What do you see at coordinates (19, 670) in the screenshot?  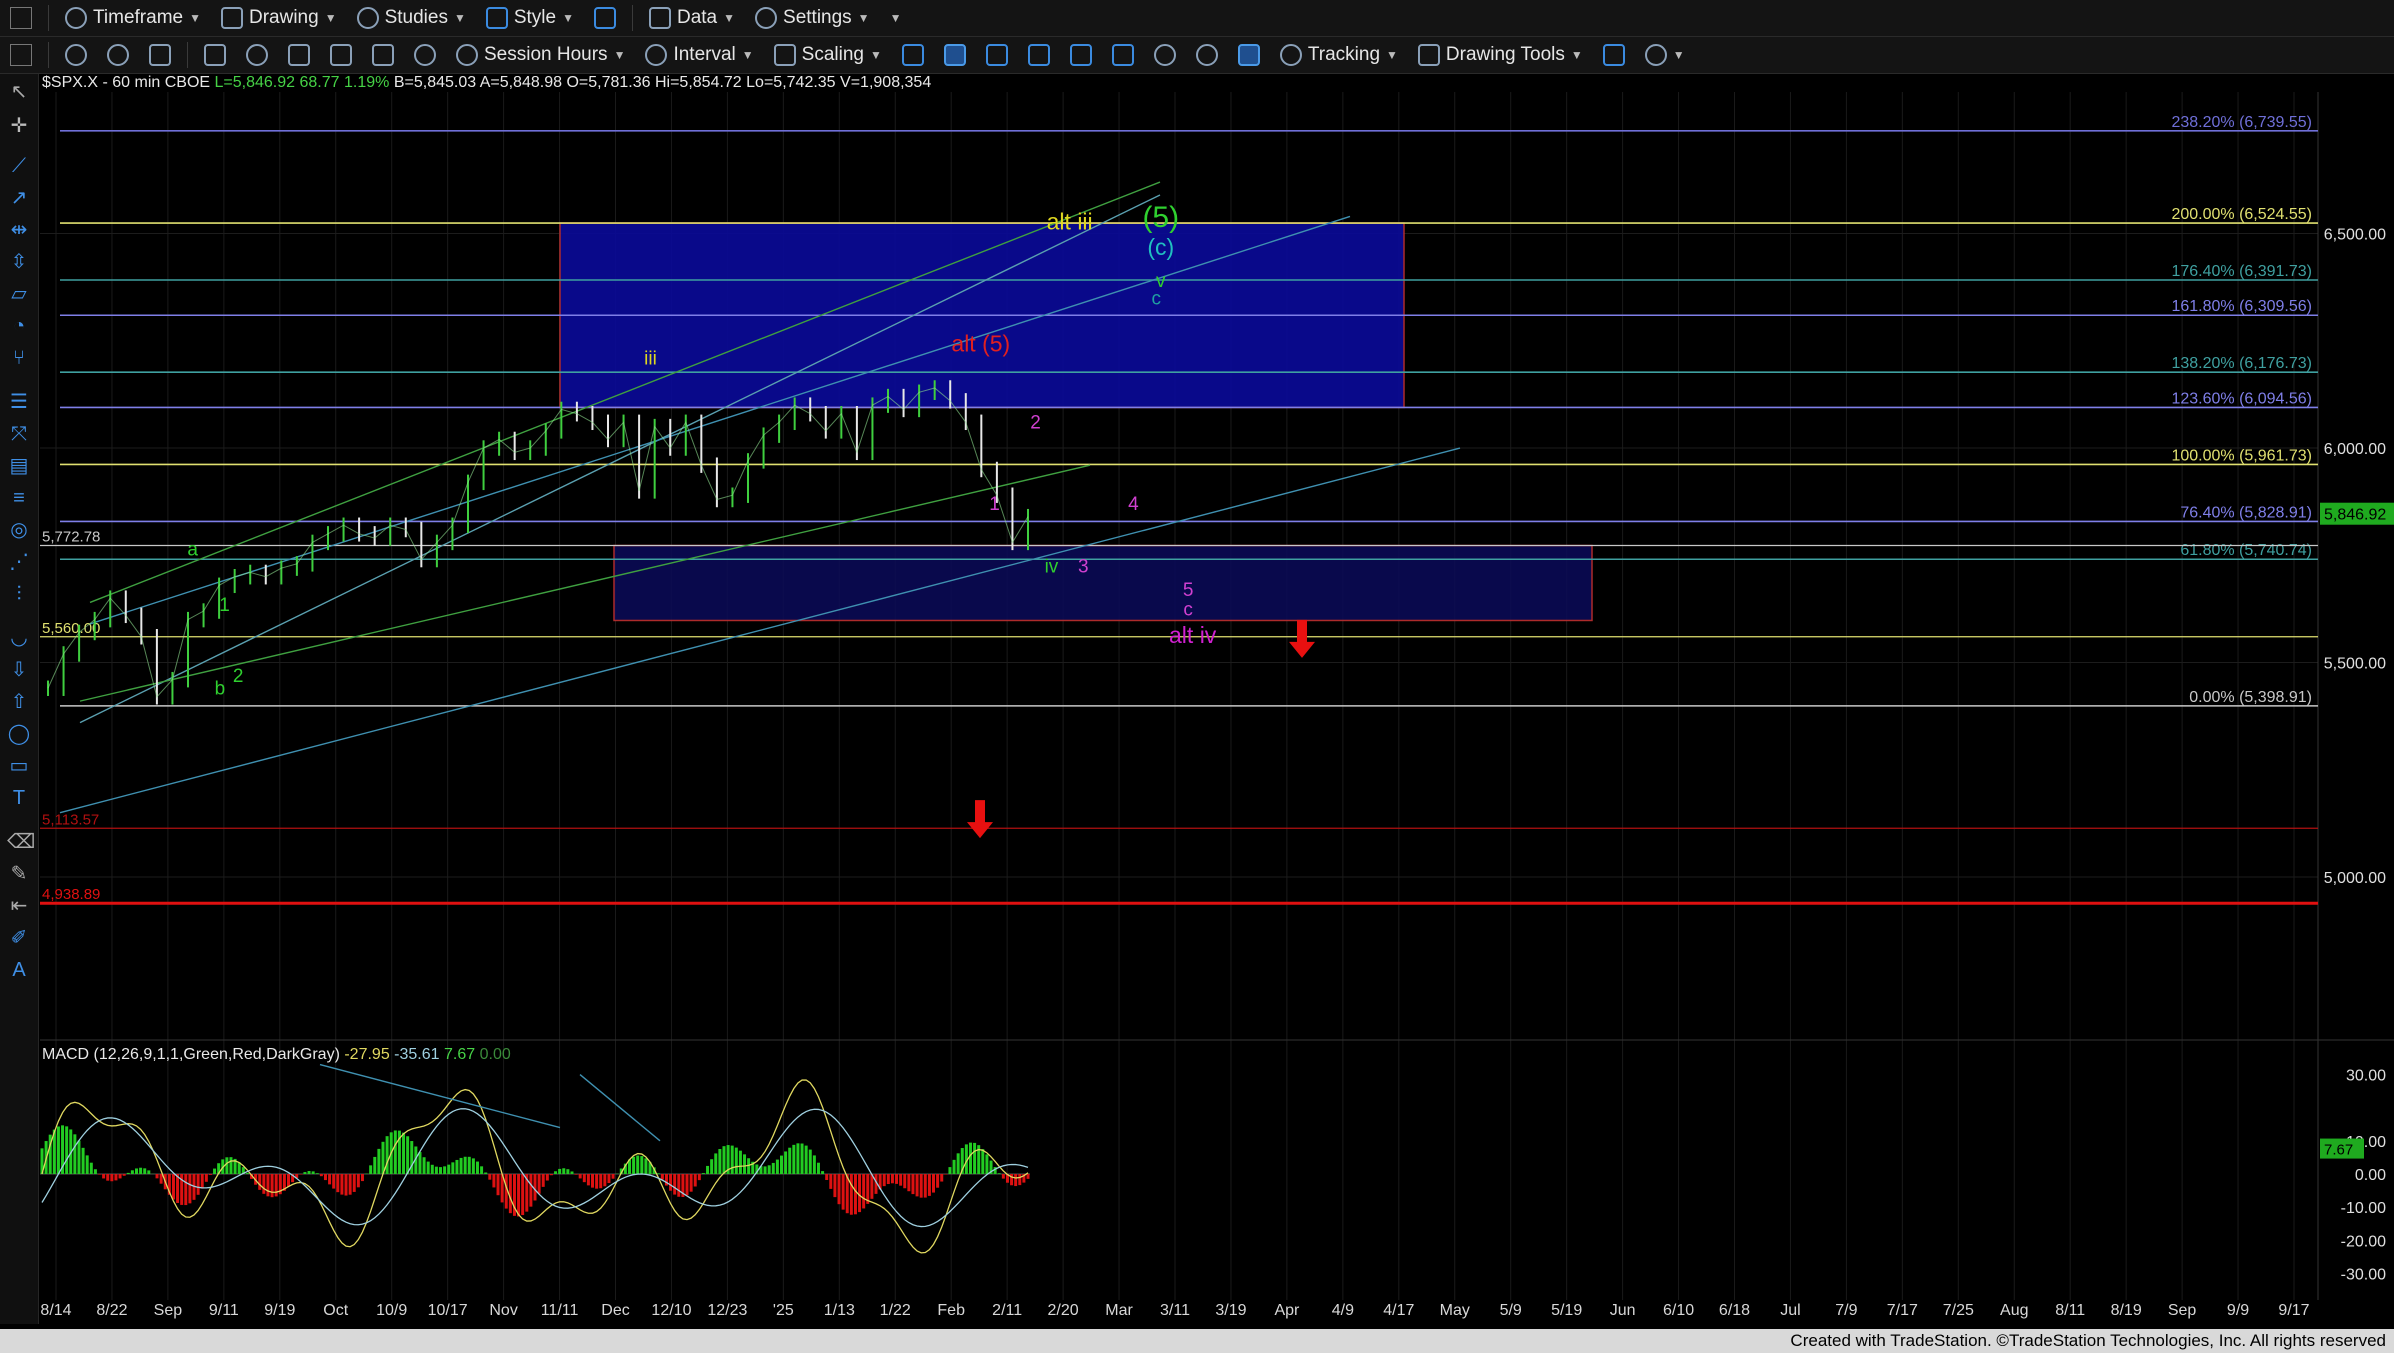 I see `arrow-down-icon: ⇩` at bounding box center [19, 670].